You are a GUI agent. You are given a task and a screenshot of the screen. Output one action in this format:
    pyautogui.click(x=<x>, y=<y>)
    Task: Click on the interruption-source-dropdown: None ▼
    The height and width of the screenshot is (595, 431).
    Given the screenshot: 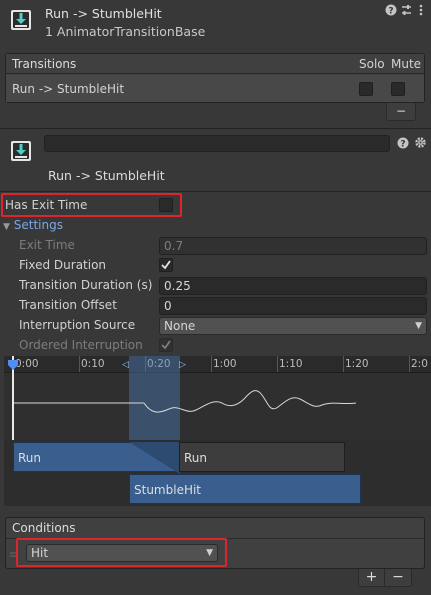 What is the action you would take?
    pyautogui.click(x=293, y=326)
    